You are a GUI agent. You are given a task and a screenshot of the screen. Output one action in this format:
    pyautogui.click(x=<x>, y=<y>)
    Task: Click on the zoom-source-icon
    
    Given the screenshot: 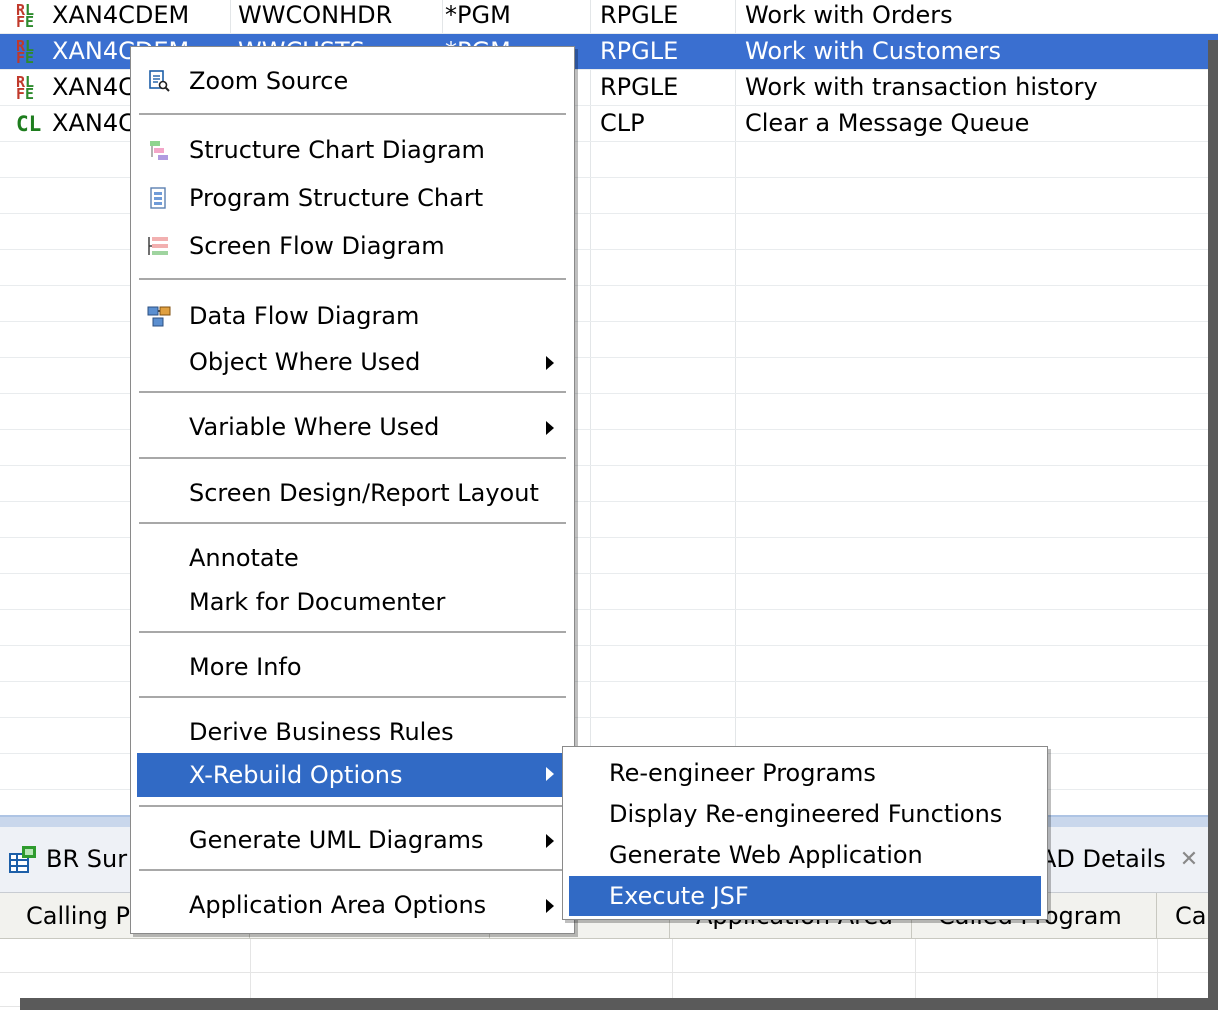 What is the action you would take?
    pyautogui.click(x=159, y=81)
    